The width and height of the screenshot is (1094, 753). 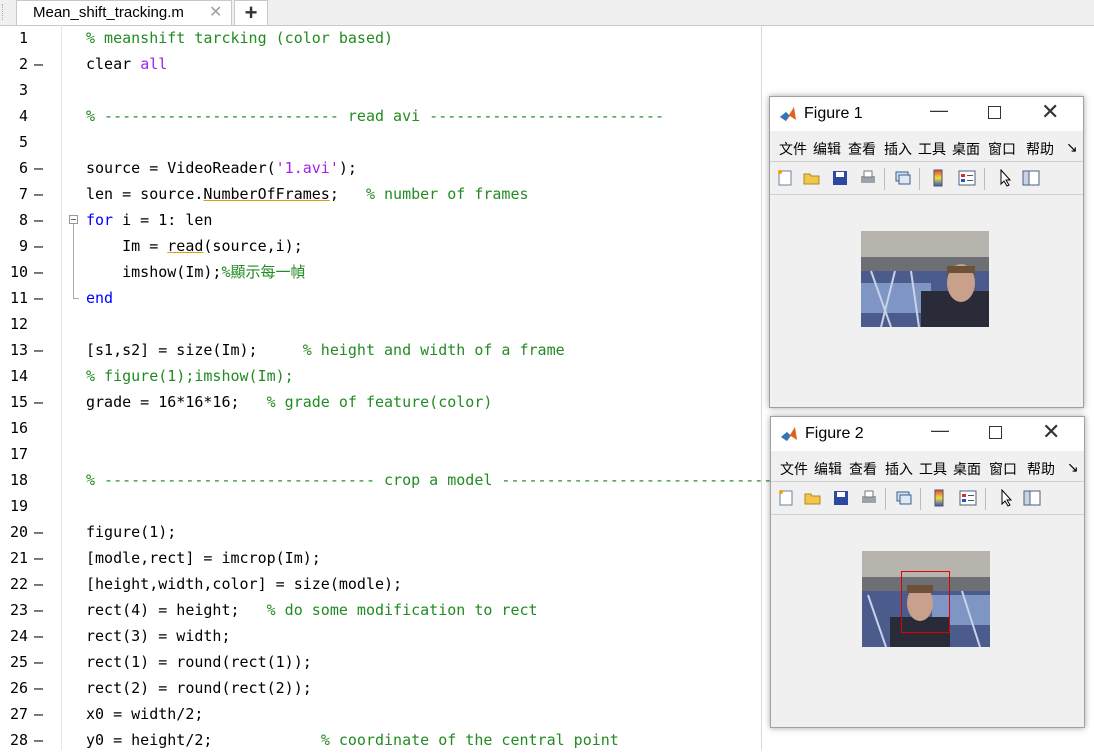 What do you see at coordinates (194, 246) in the screenshot?
I see `code-text: Im = read(source,i);` at bounding box center [194, 246].